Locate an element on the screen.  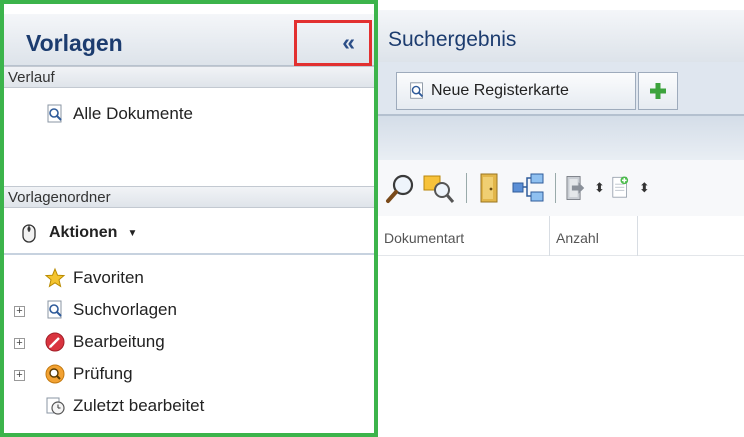
history-item-all-documents: Alle Dokumente is located at coordinates (118, 114).